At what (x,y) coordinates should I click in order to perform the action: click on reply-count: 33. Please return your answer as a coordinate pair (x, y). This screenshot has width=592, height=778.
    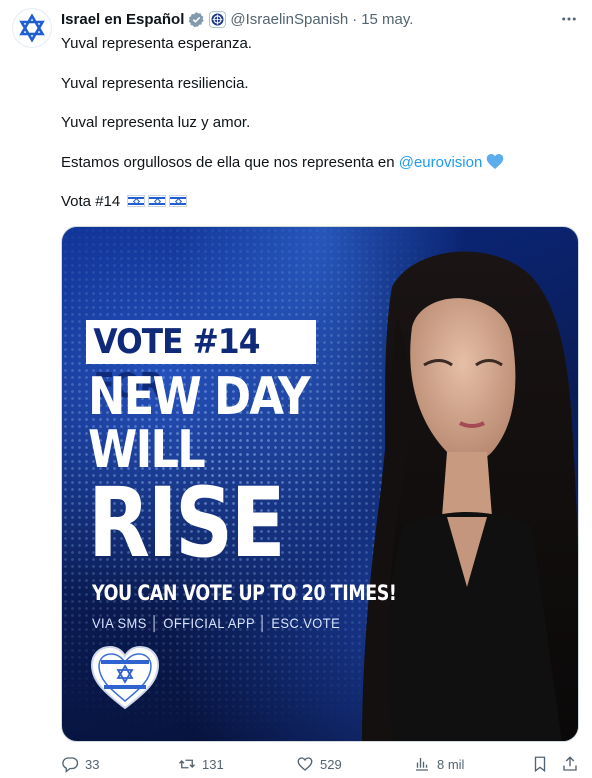
    Looking at the image, I should click on (92, 764).